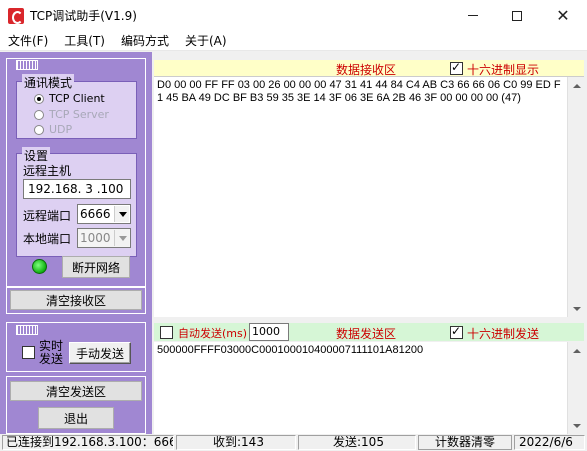 This screenshot has width=587, height=451. I want to click on minimize-icon, so click(473, 15).